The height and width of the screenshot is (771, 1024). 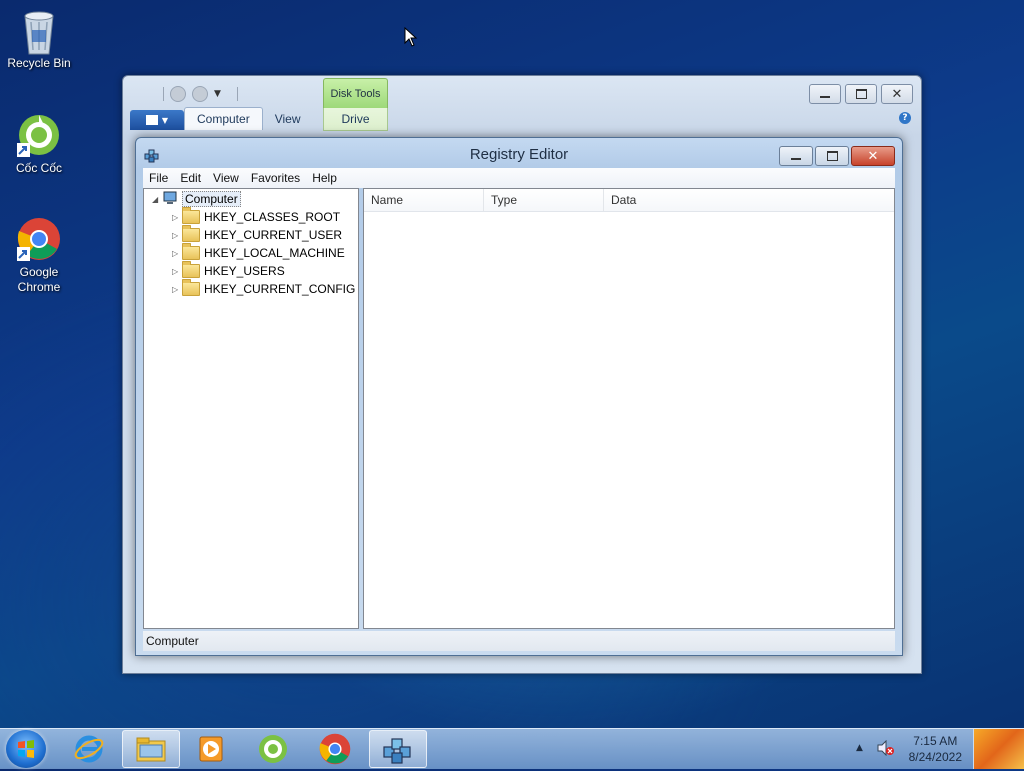 What do you see at coordinates (519, 641) in the screenshot?
I see `status-bar: Computer` at bounding box center [519, 641].